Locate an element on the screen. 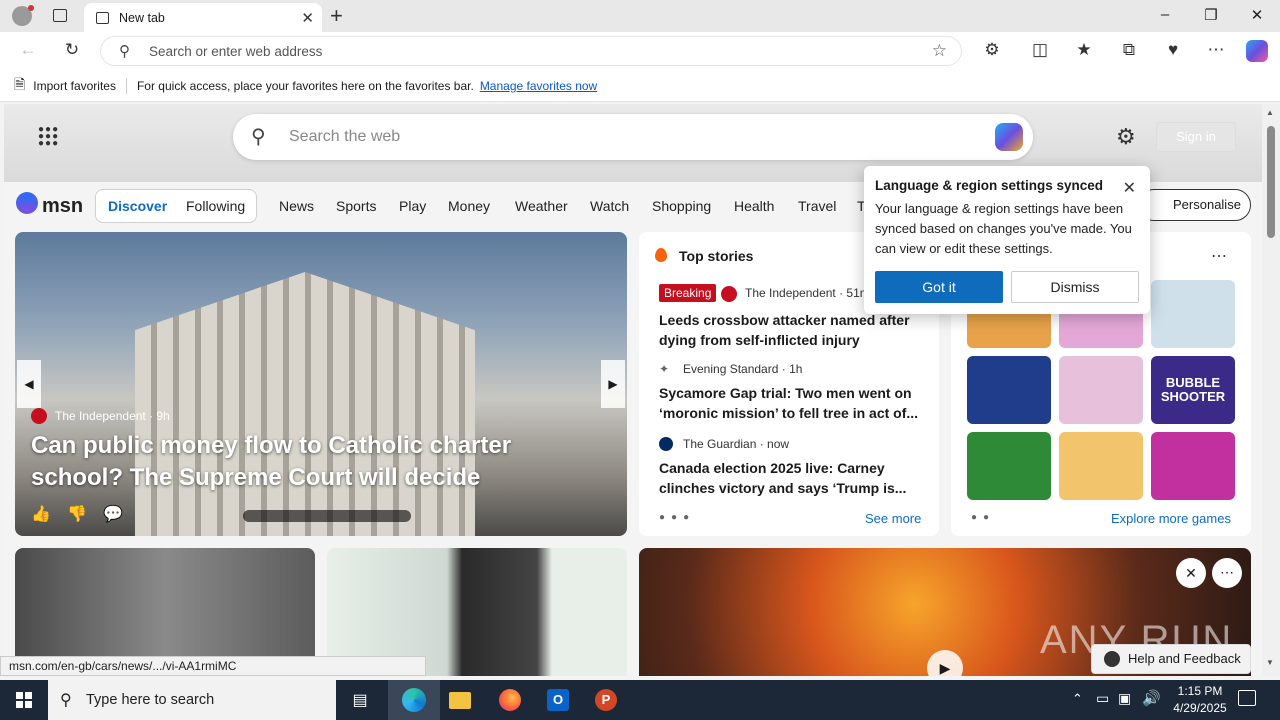 The width and height of the screenshot is (1280, 720). help-feedback-button: Help and Feedback is located at coordinates (1171, 659).